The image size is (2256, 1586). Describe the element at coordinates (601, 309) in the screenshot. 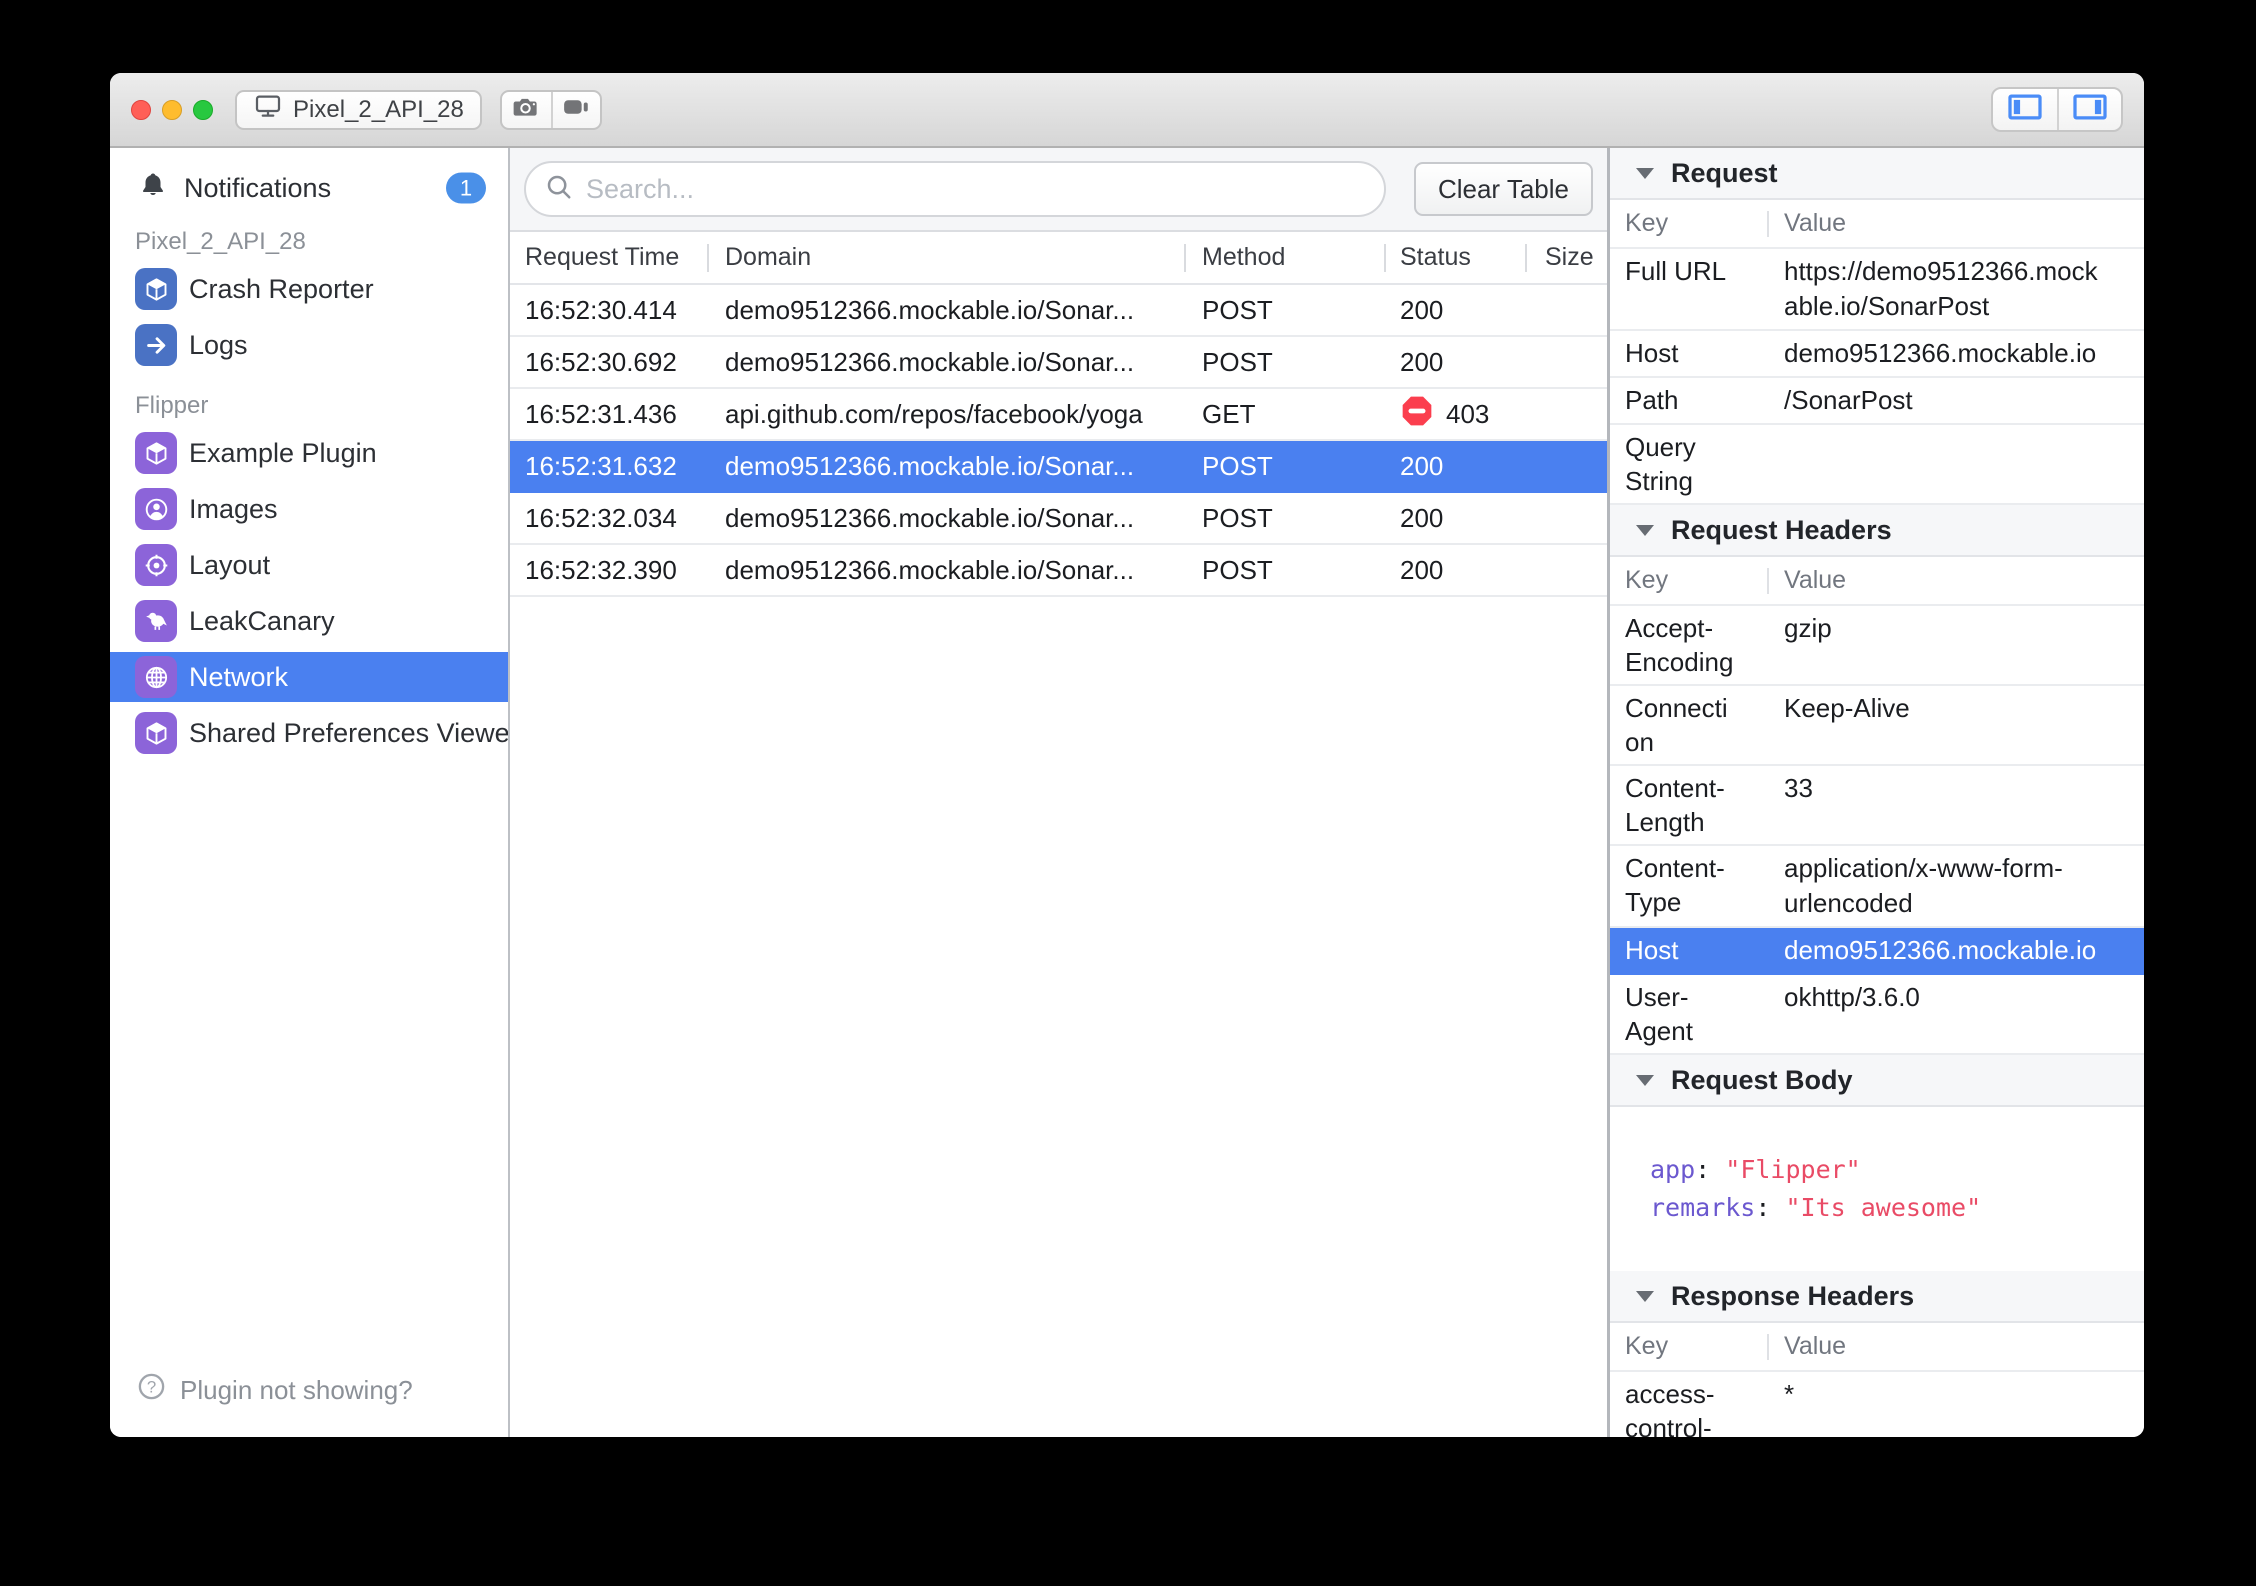

I see `request-time: 16:52:30.414` at that location.